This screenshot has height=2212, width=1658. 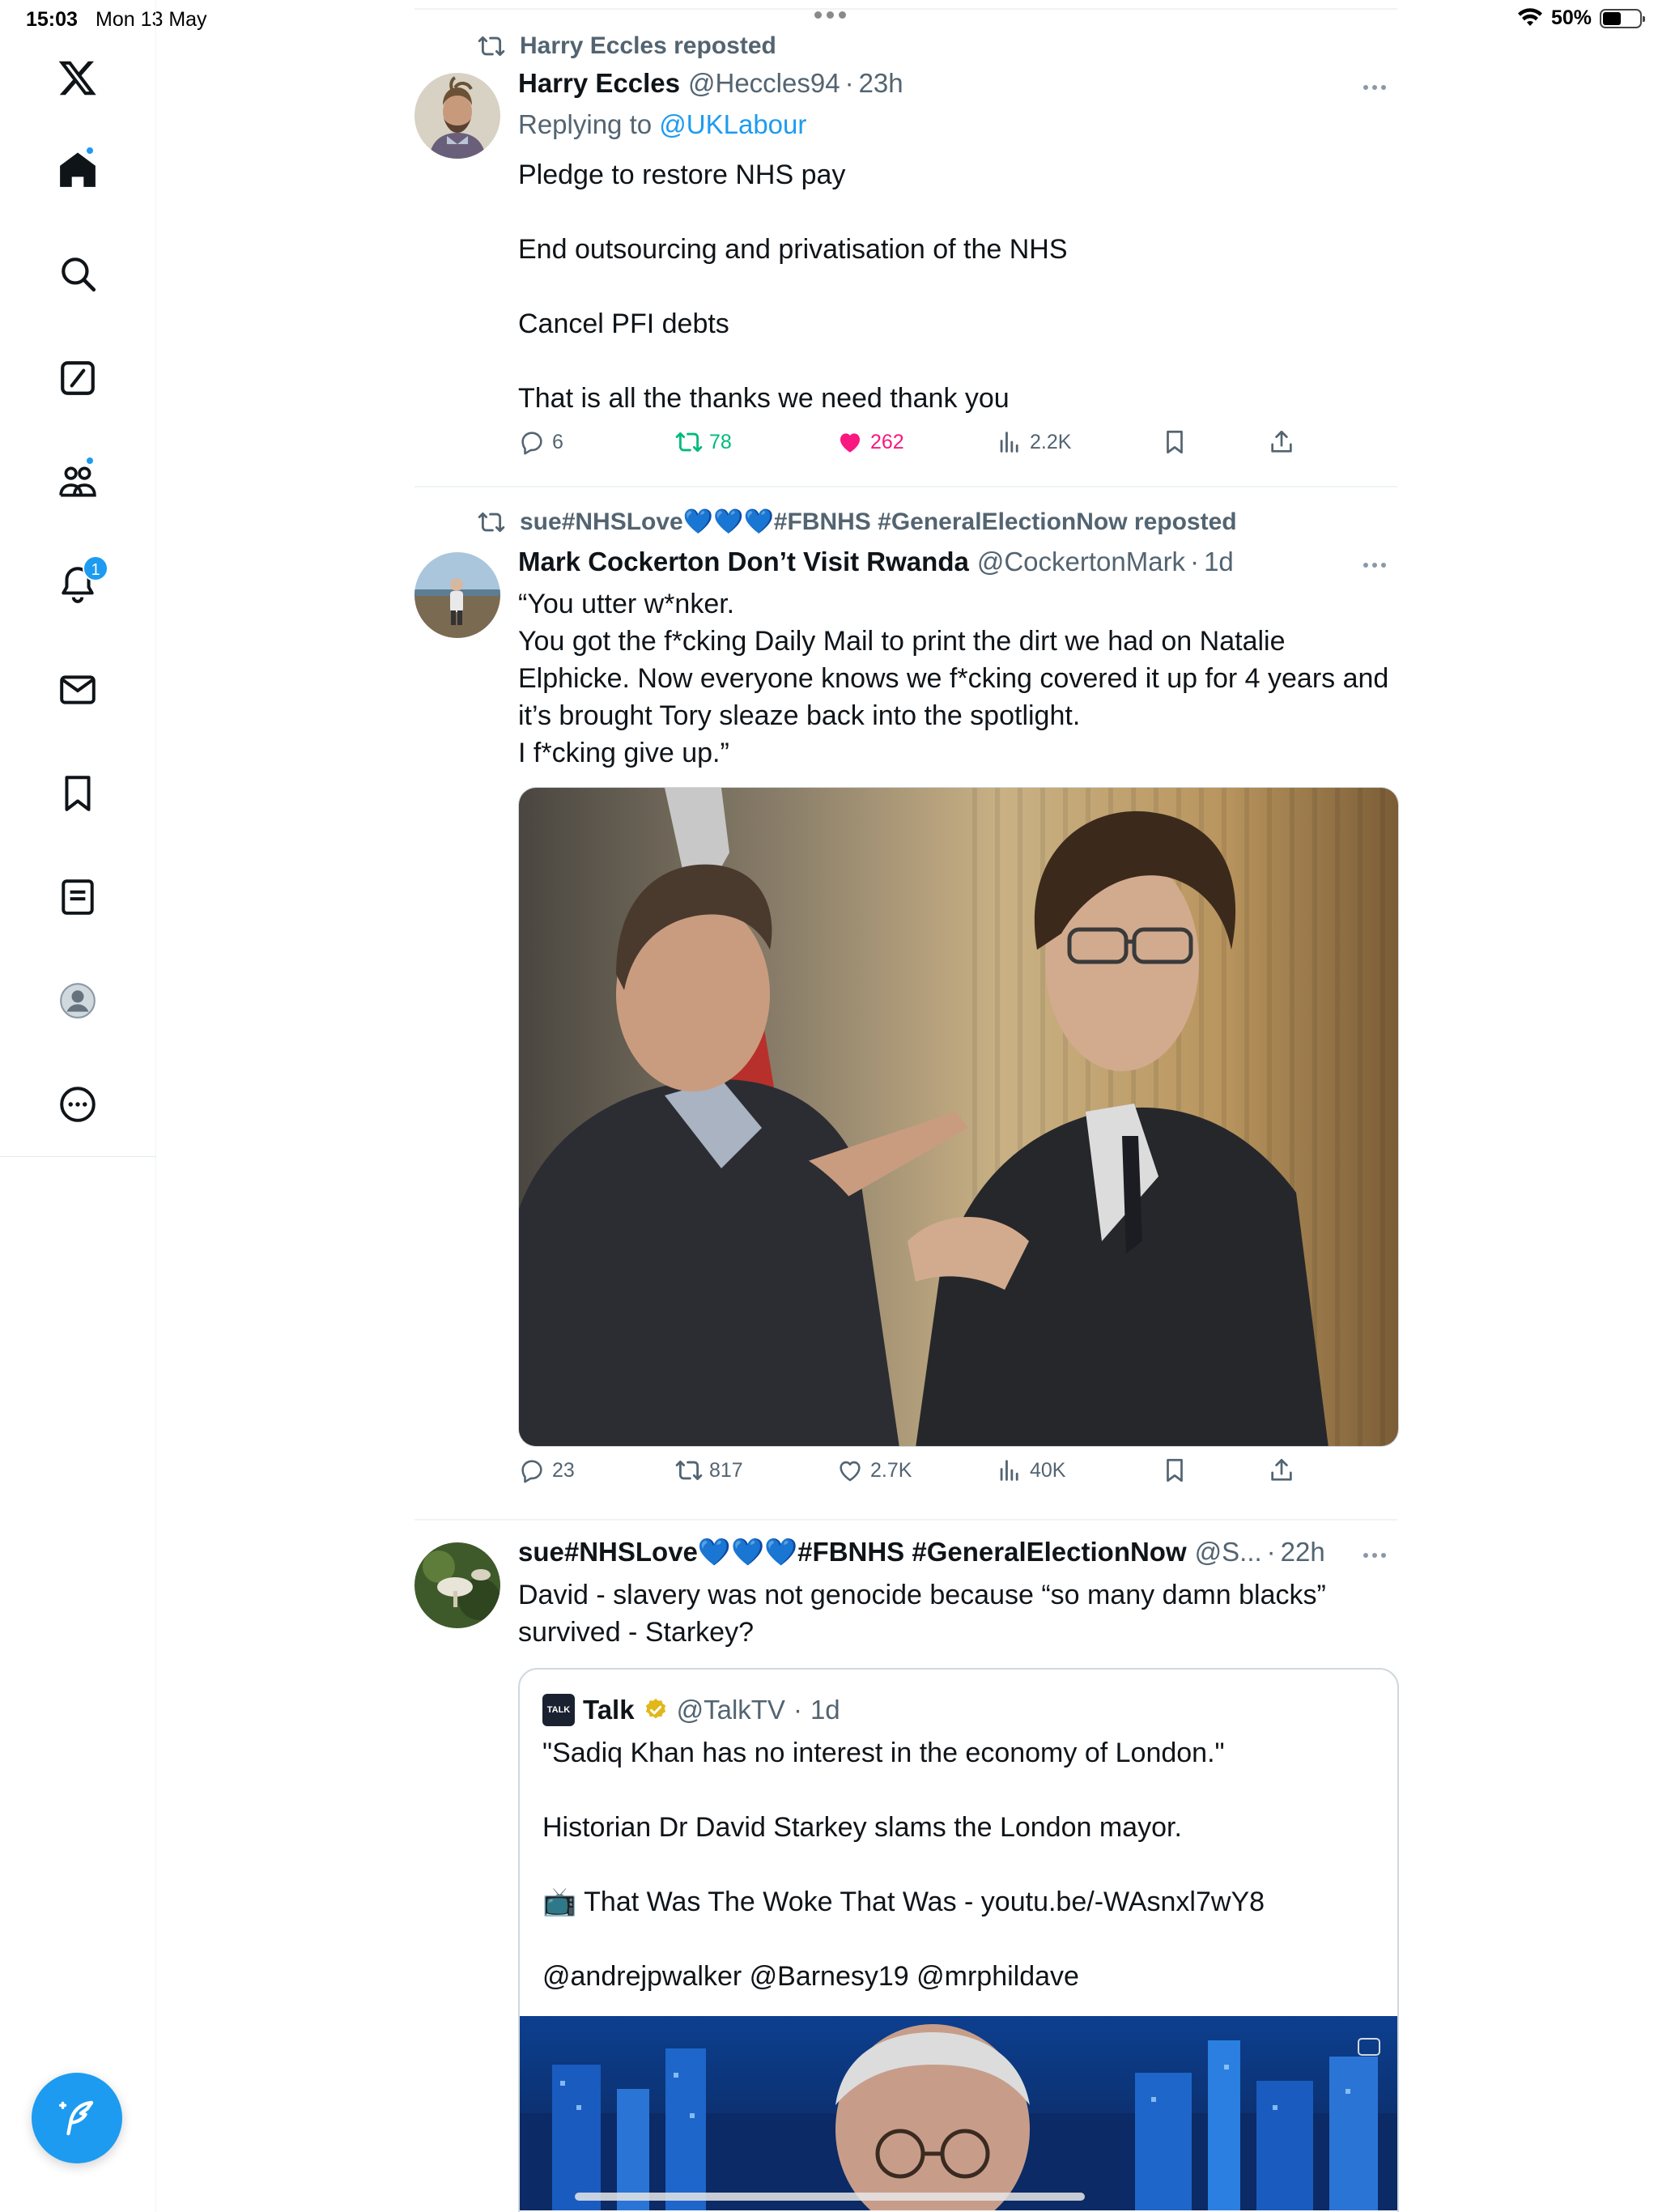 I want to click on sidebar-item-bookmarks, so click(x=77, y=794).